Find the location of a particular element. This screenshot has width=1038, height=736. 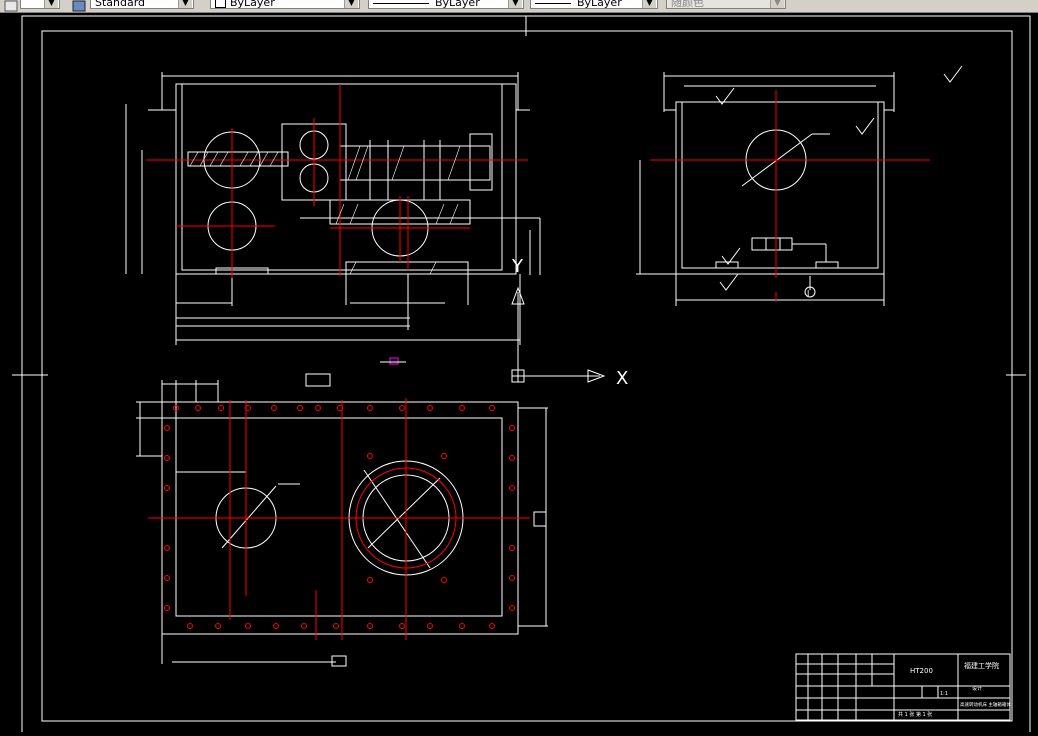

side-view is located at coordinates (765, 189).